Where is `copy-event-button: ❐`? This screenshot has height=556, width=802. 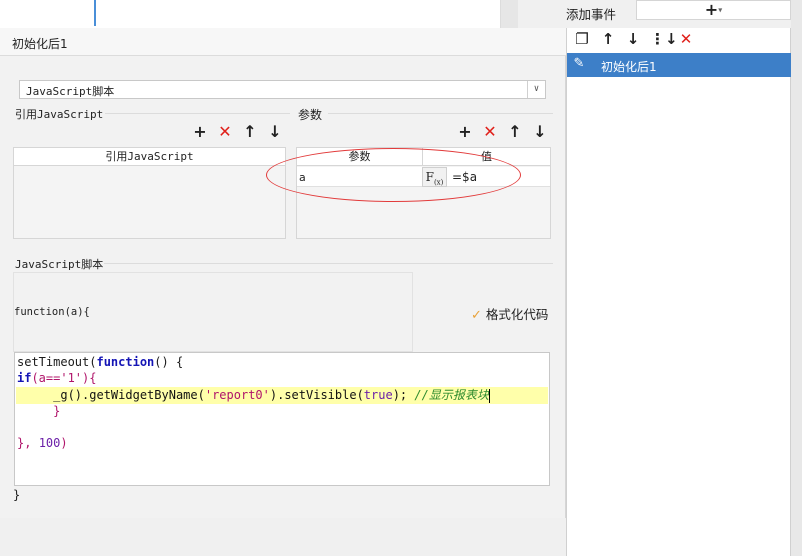 copy-event-button: ❐ is located at coordinates (582, 39).